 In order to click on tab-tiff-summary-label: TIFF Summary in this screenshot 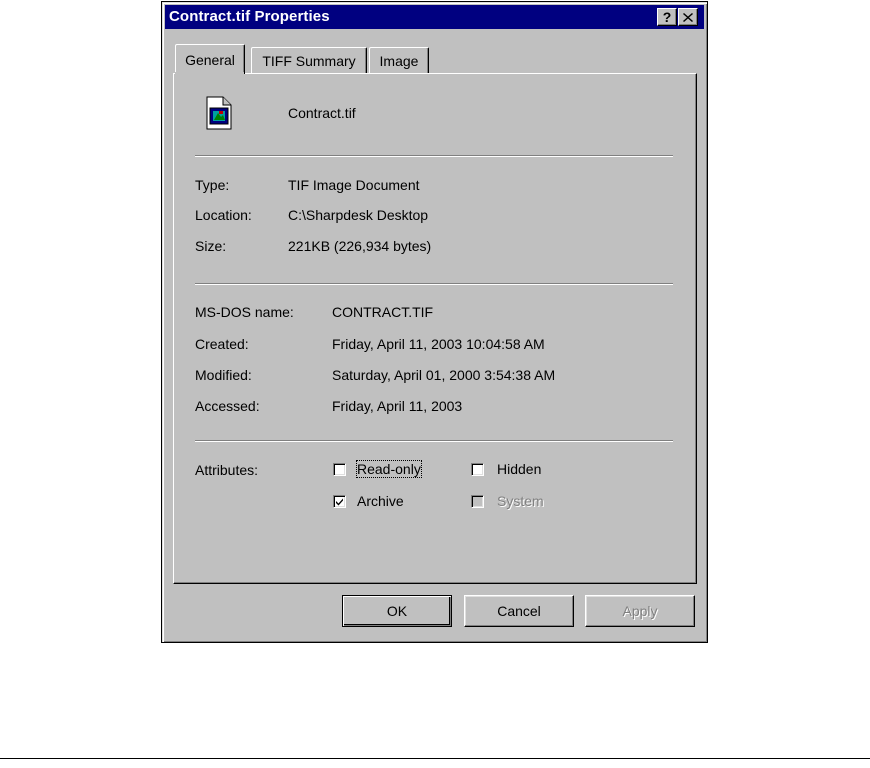, I will do `click(309, 60)`.